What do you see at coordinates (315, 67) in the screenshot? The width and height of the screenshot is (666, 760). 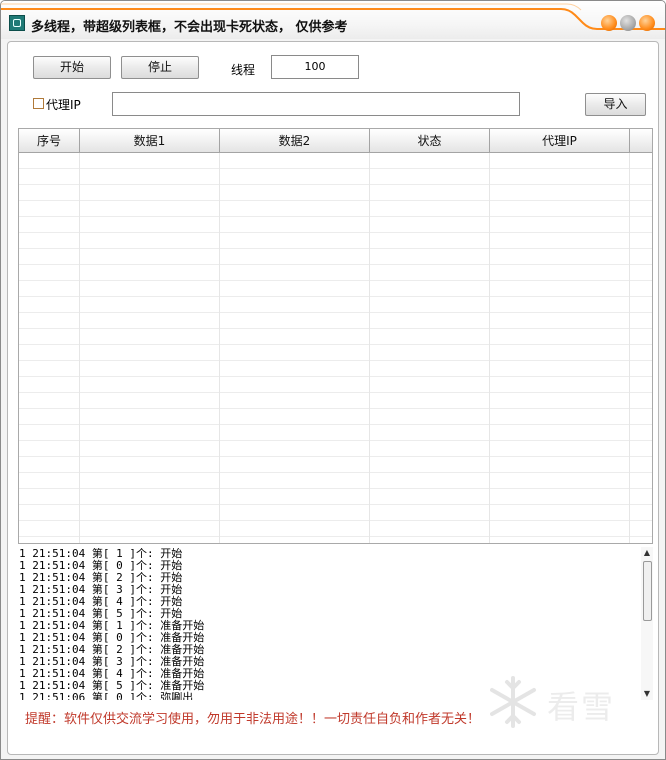 I see `thread-count-input: 100` at bounding box center [315, 67].